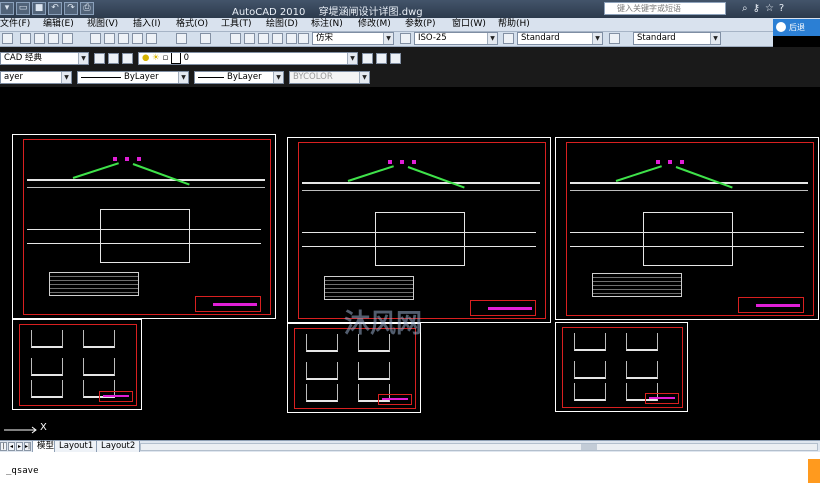 The height and width of the screenshot is (483, 820). I want to click on save-icon: ■, so click(39, 8).